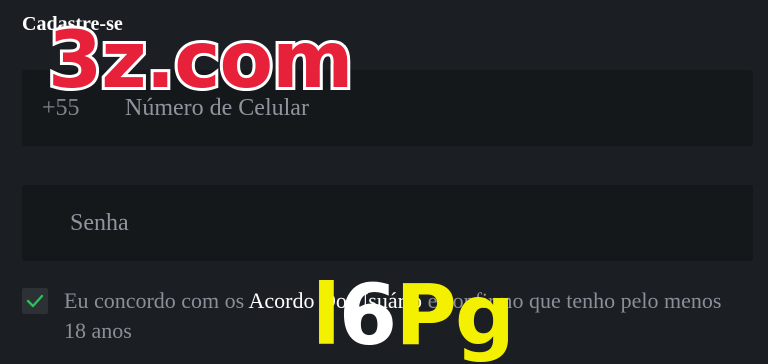 Image resolution: width=768 pixels, height=364 pixels. Describe the element at coordinates (367, 315) in the screenshot. I see `watermark-code-digit: 6` at that location.